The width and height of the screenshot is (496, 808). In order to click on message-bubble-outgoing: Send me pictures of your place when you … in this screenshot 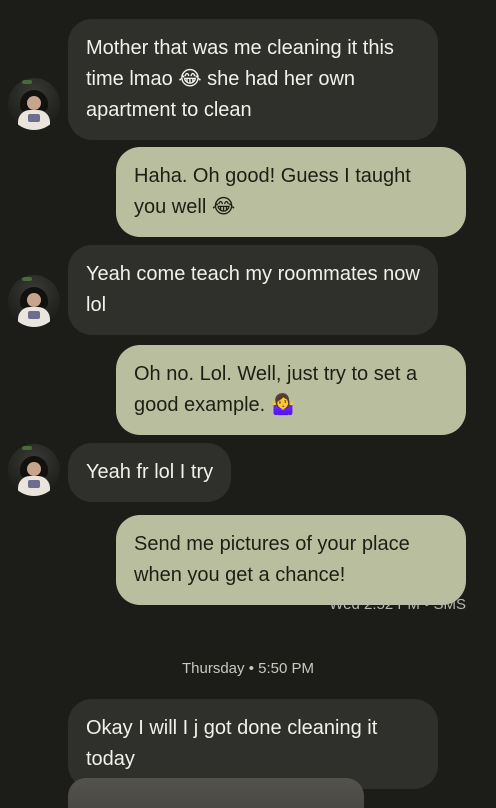, I will do `click(291, 560)`.